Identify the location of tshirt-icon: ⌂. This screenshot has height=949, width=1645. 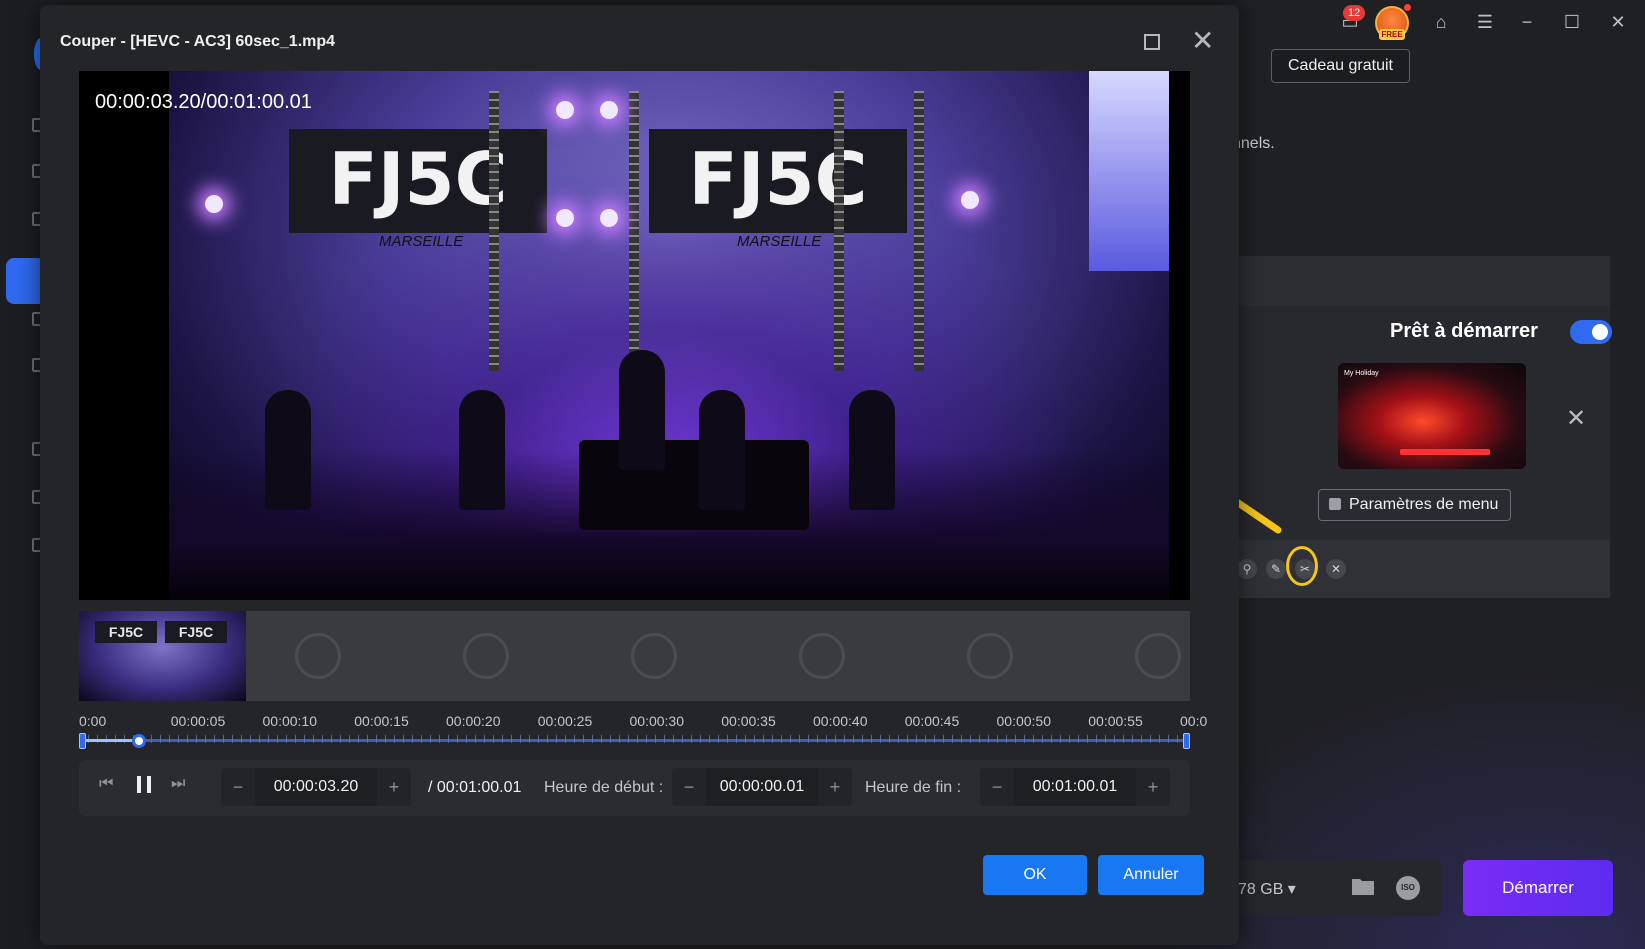
(1441, 22).